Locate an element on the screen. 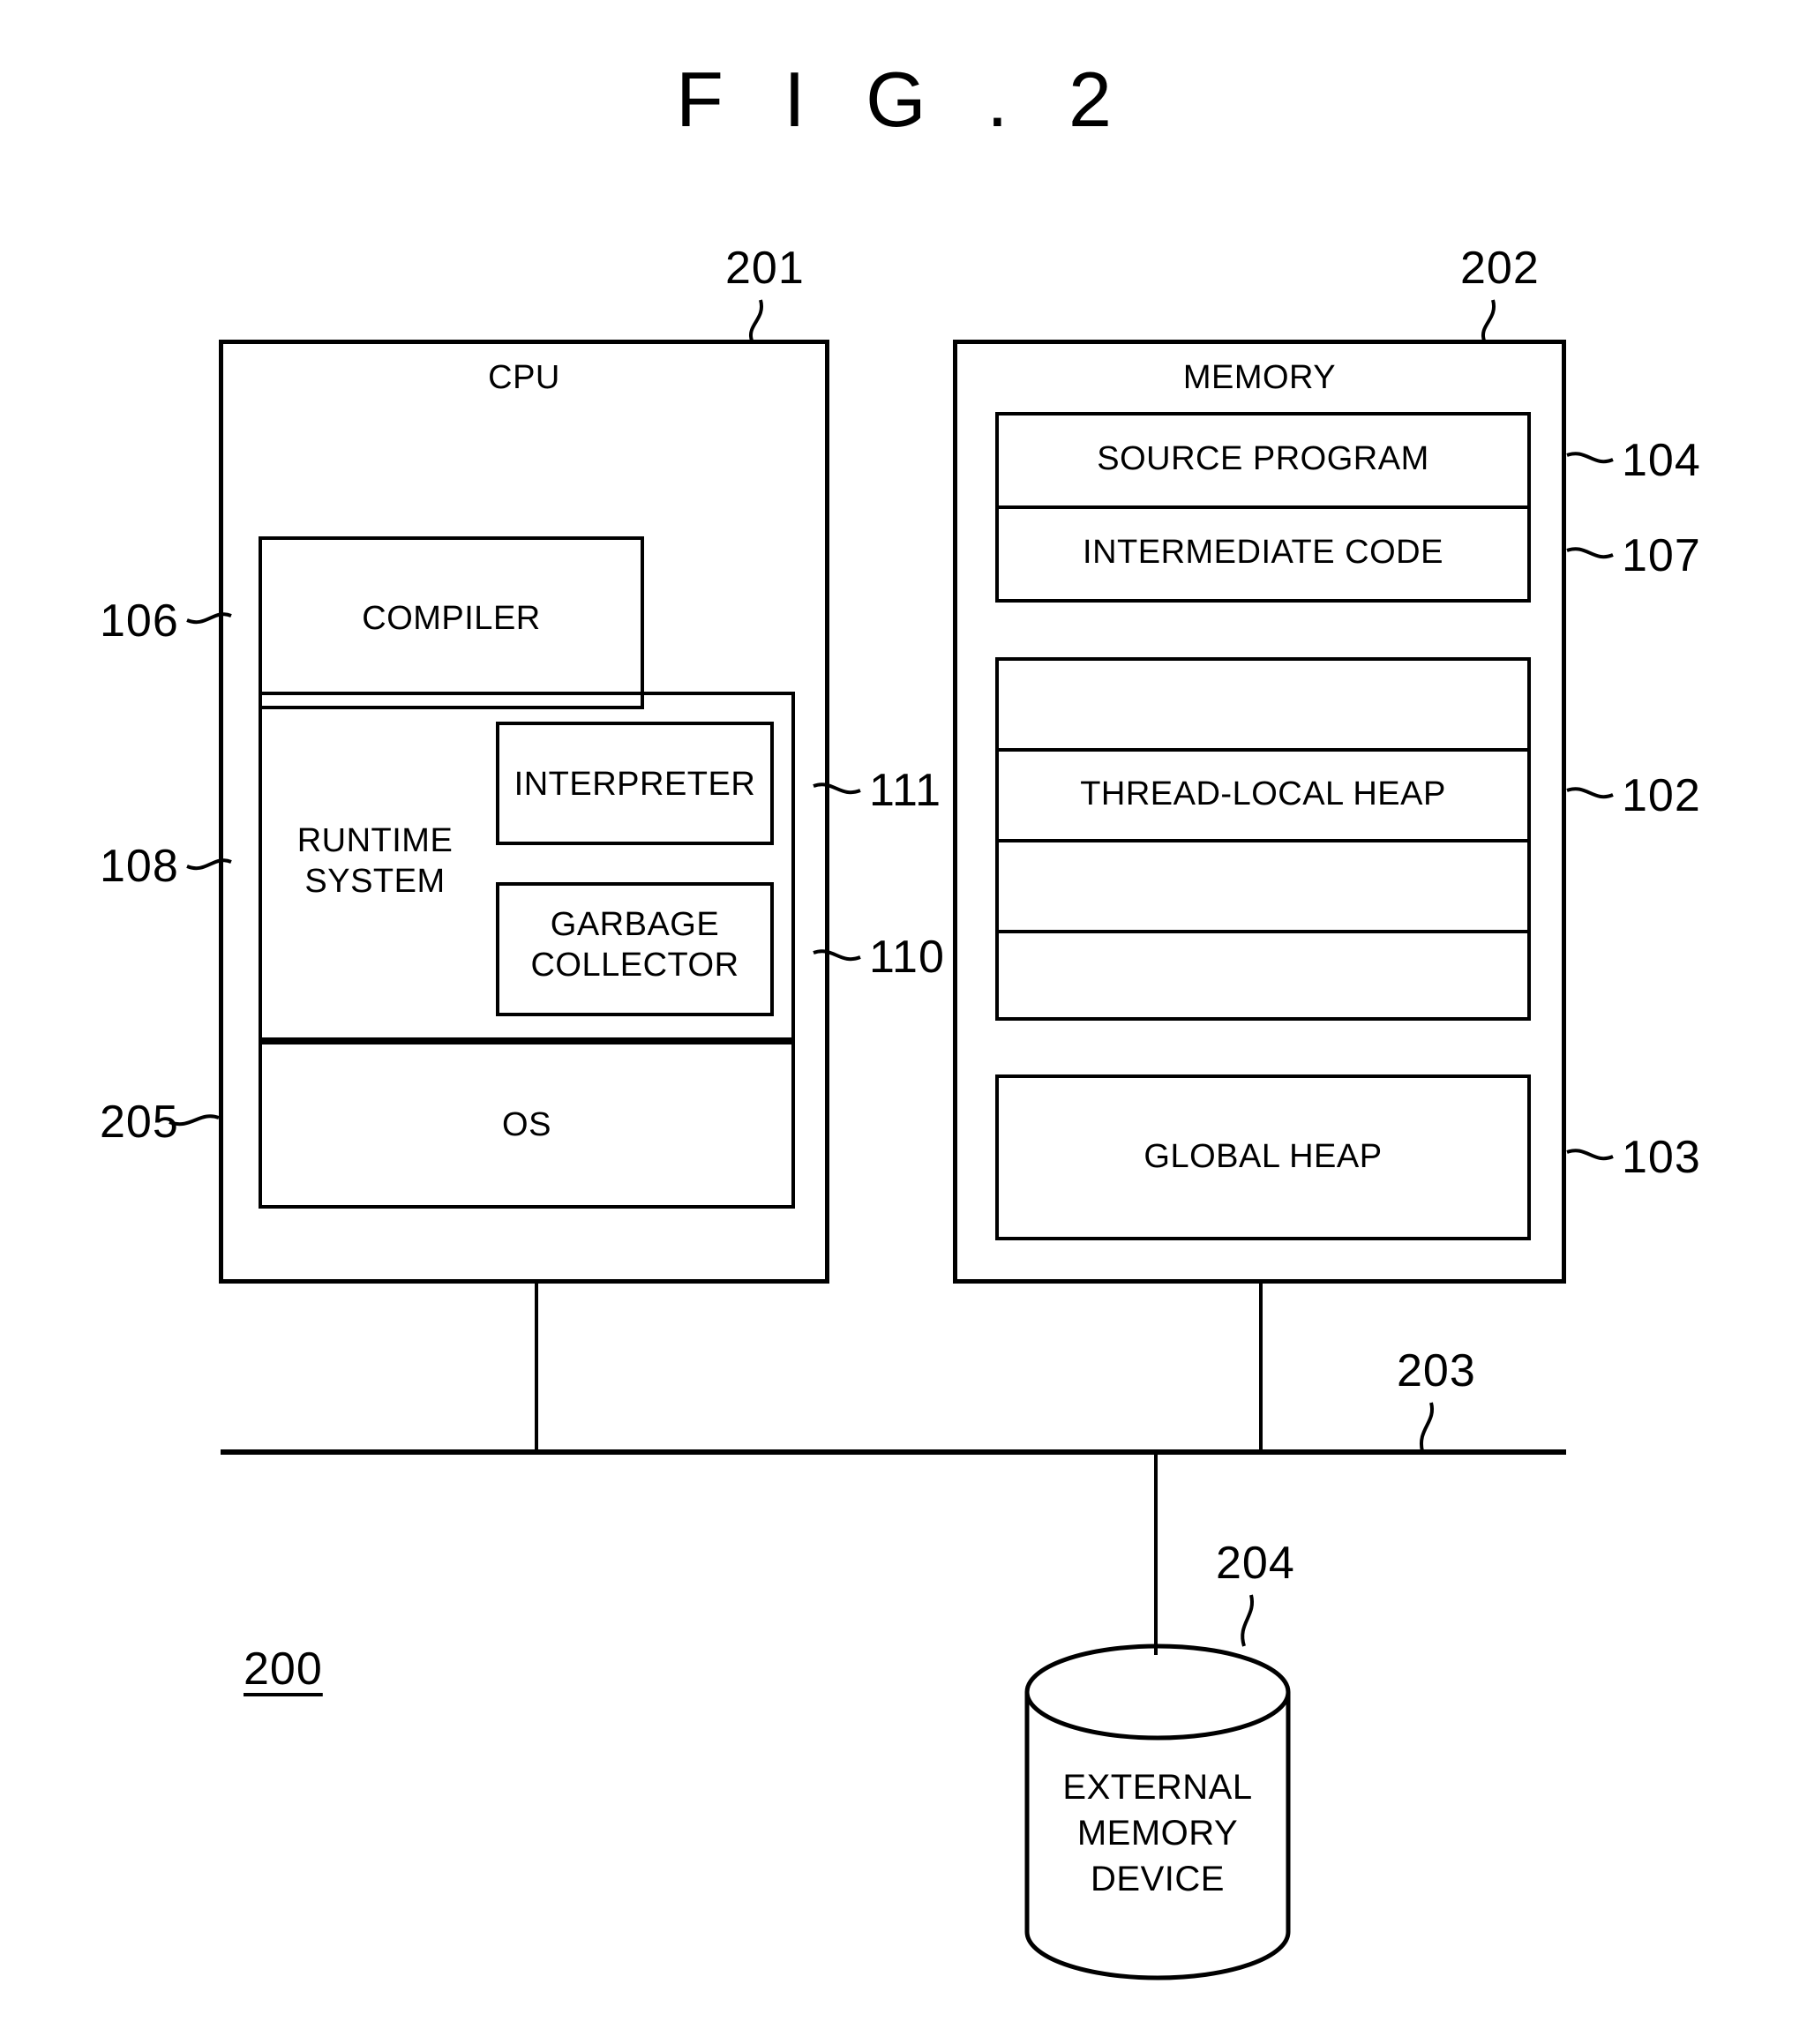 This screenshot has height=2044, width=1807. ref-204: 204 is located at coordinates (1255, 1563).